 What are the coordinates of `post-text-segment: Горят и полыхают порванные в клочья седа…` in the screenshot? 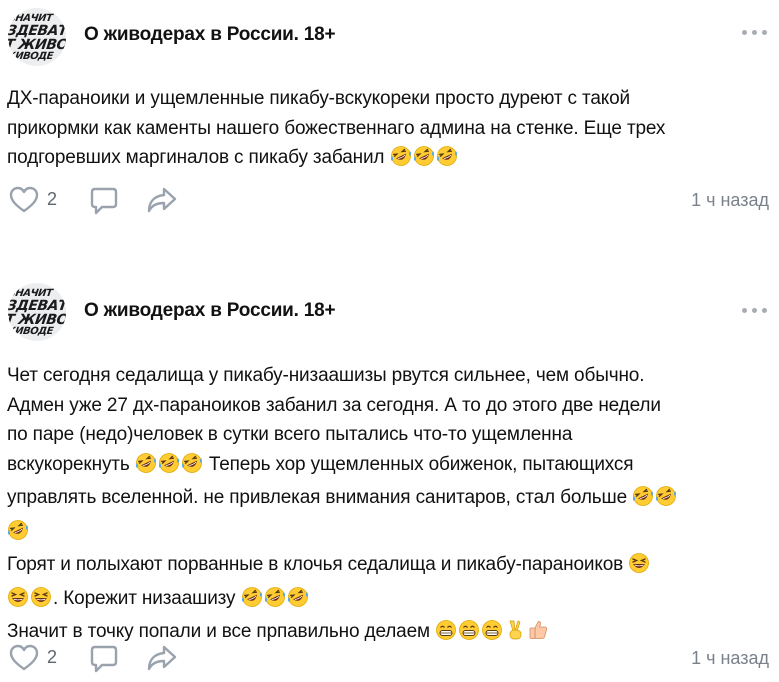 It's located at (315, 564).